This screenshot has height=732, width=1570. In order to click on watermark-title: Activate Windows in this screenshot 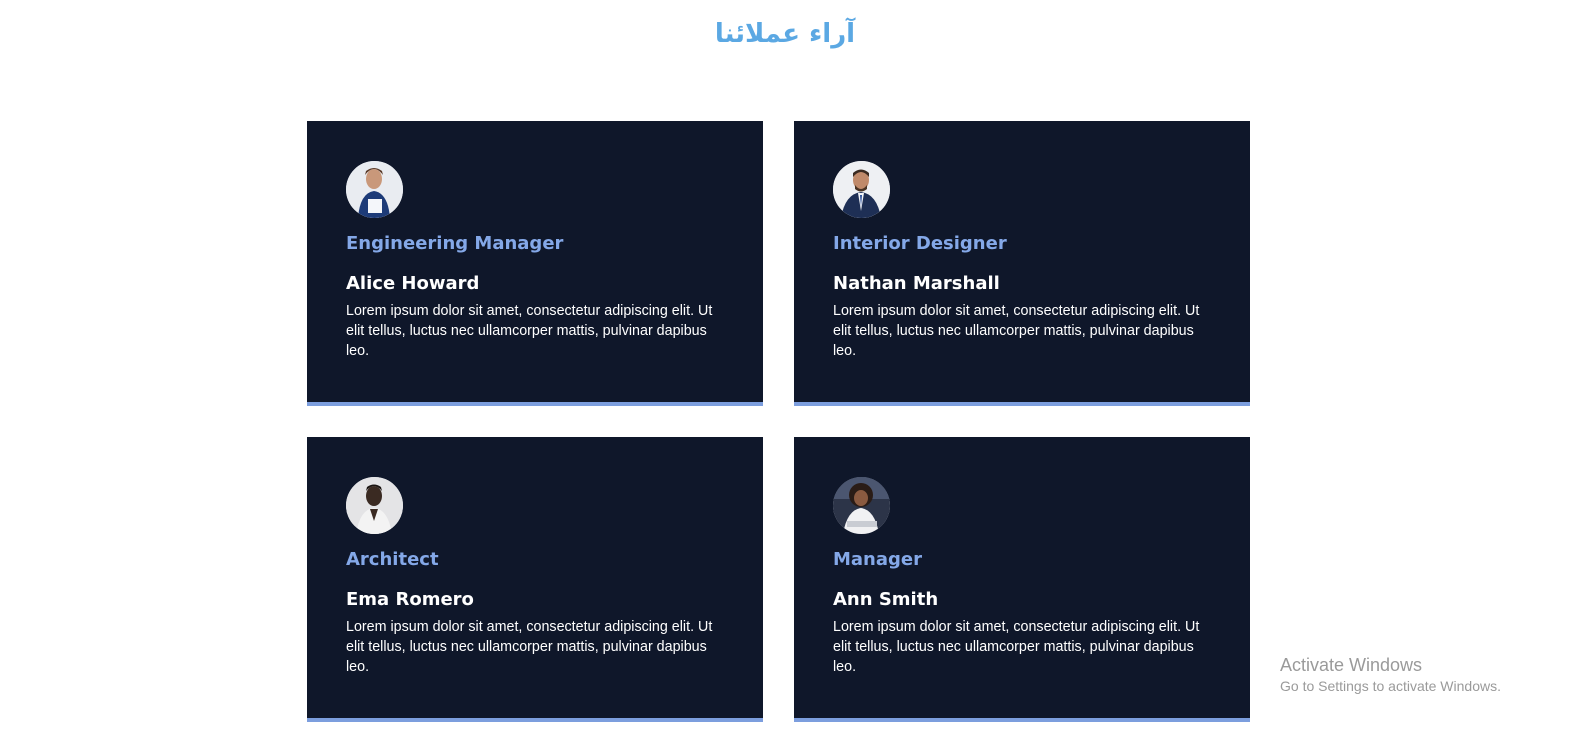, I will do `click(1351, 665)`.